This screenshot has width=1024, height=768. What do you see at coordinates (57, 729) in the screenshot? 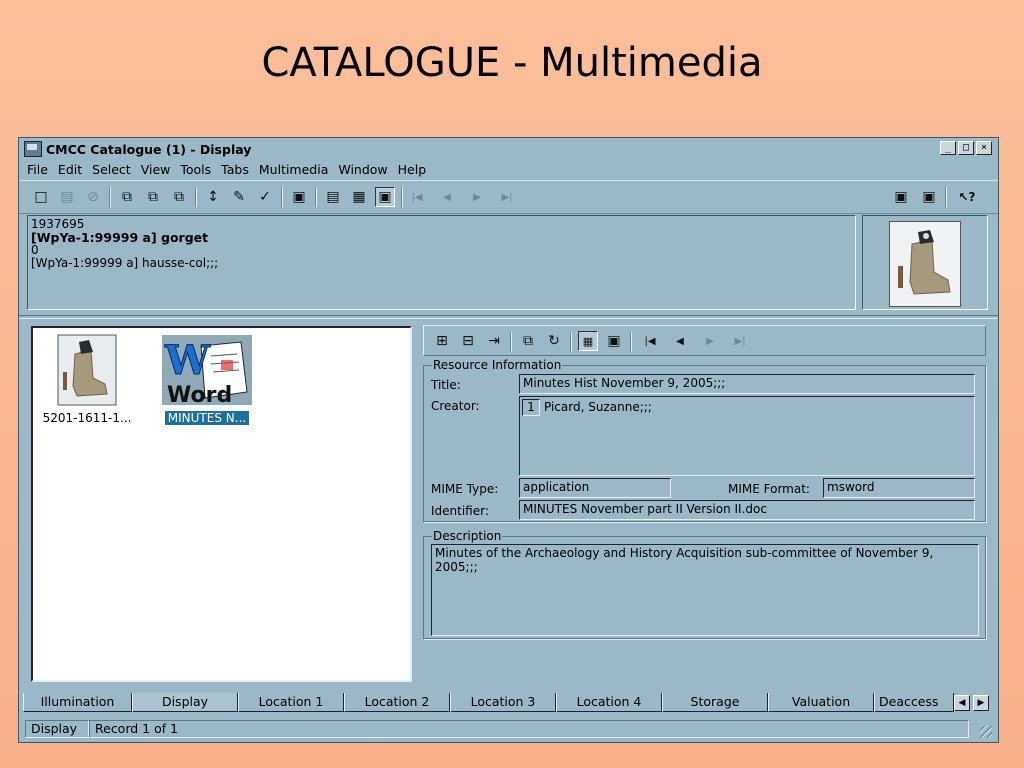
I see `status-mode: Display` at bounding box center [57, 729].